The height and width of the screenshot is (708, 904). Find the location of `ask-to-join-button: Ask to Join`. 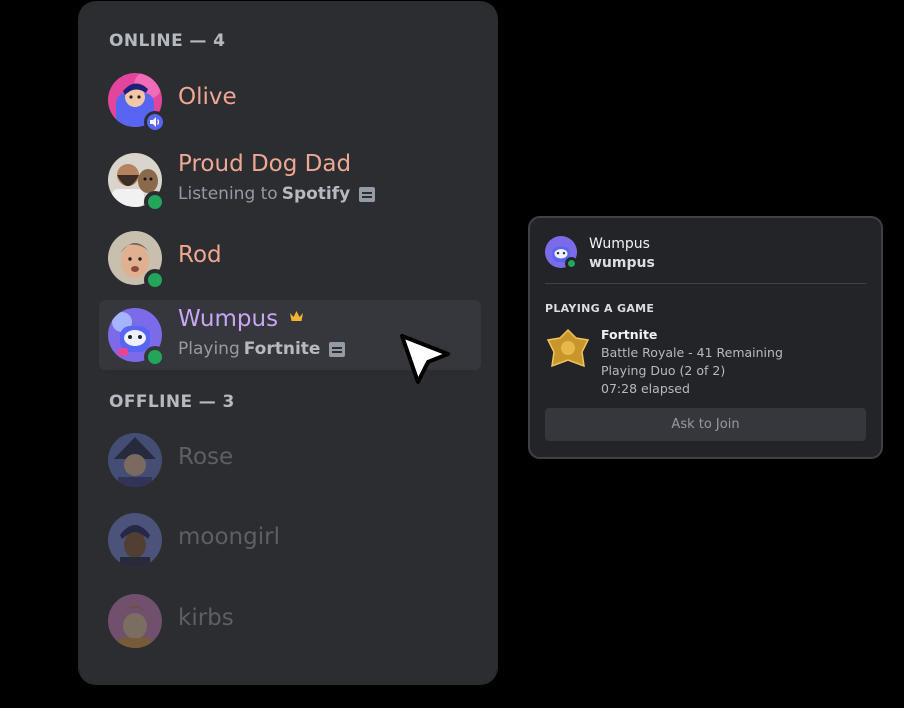

ask-to-join-button: Ask to Join is located at coordinates (705, 424).